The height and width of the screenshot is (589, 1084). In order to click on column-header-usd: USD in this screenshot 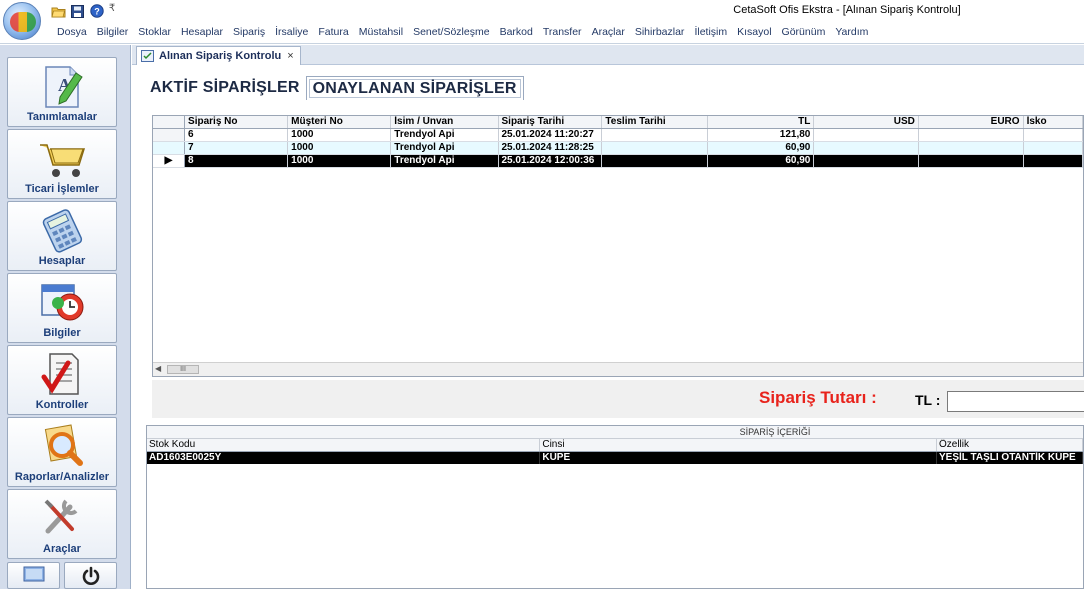, I will do `click(866, 122)`.